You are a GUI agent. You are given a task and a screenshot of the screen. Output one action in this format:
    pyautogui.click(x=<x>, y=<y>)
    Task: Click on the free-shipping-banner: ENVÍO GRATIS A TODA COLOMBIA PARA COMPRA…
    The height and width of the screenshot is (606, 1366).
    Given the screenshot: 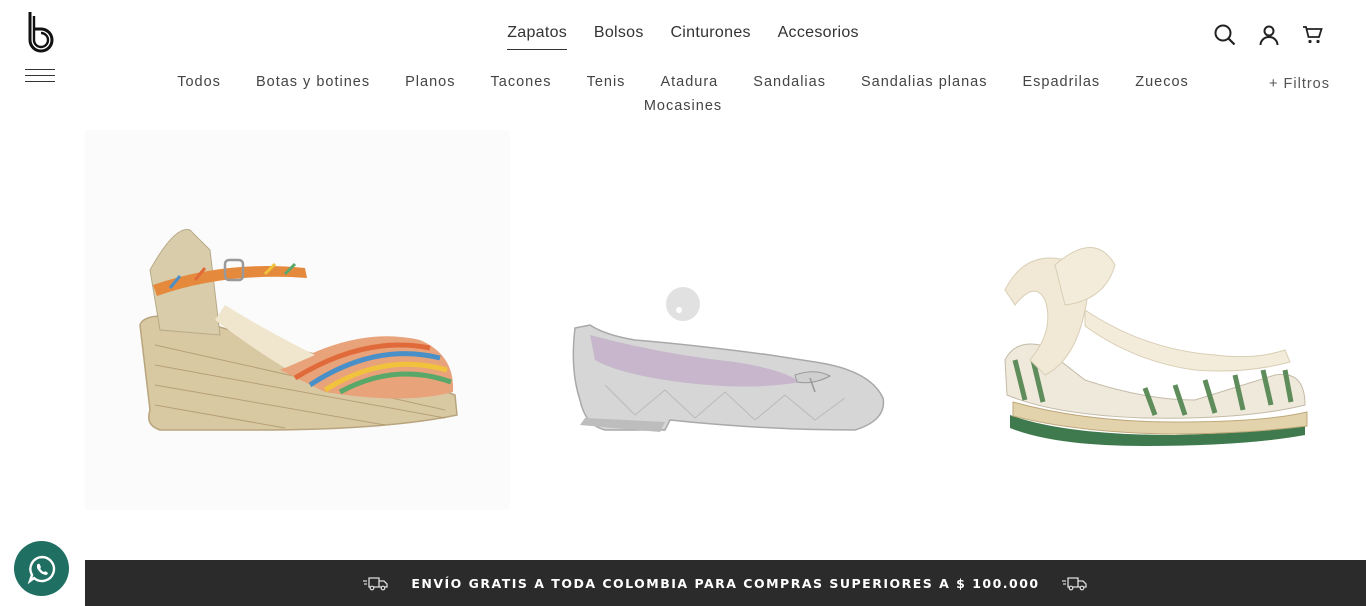 What is the action you would take?
    pyautogui.click(x=725, y=583)
    